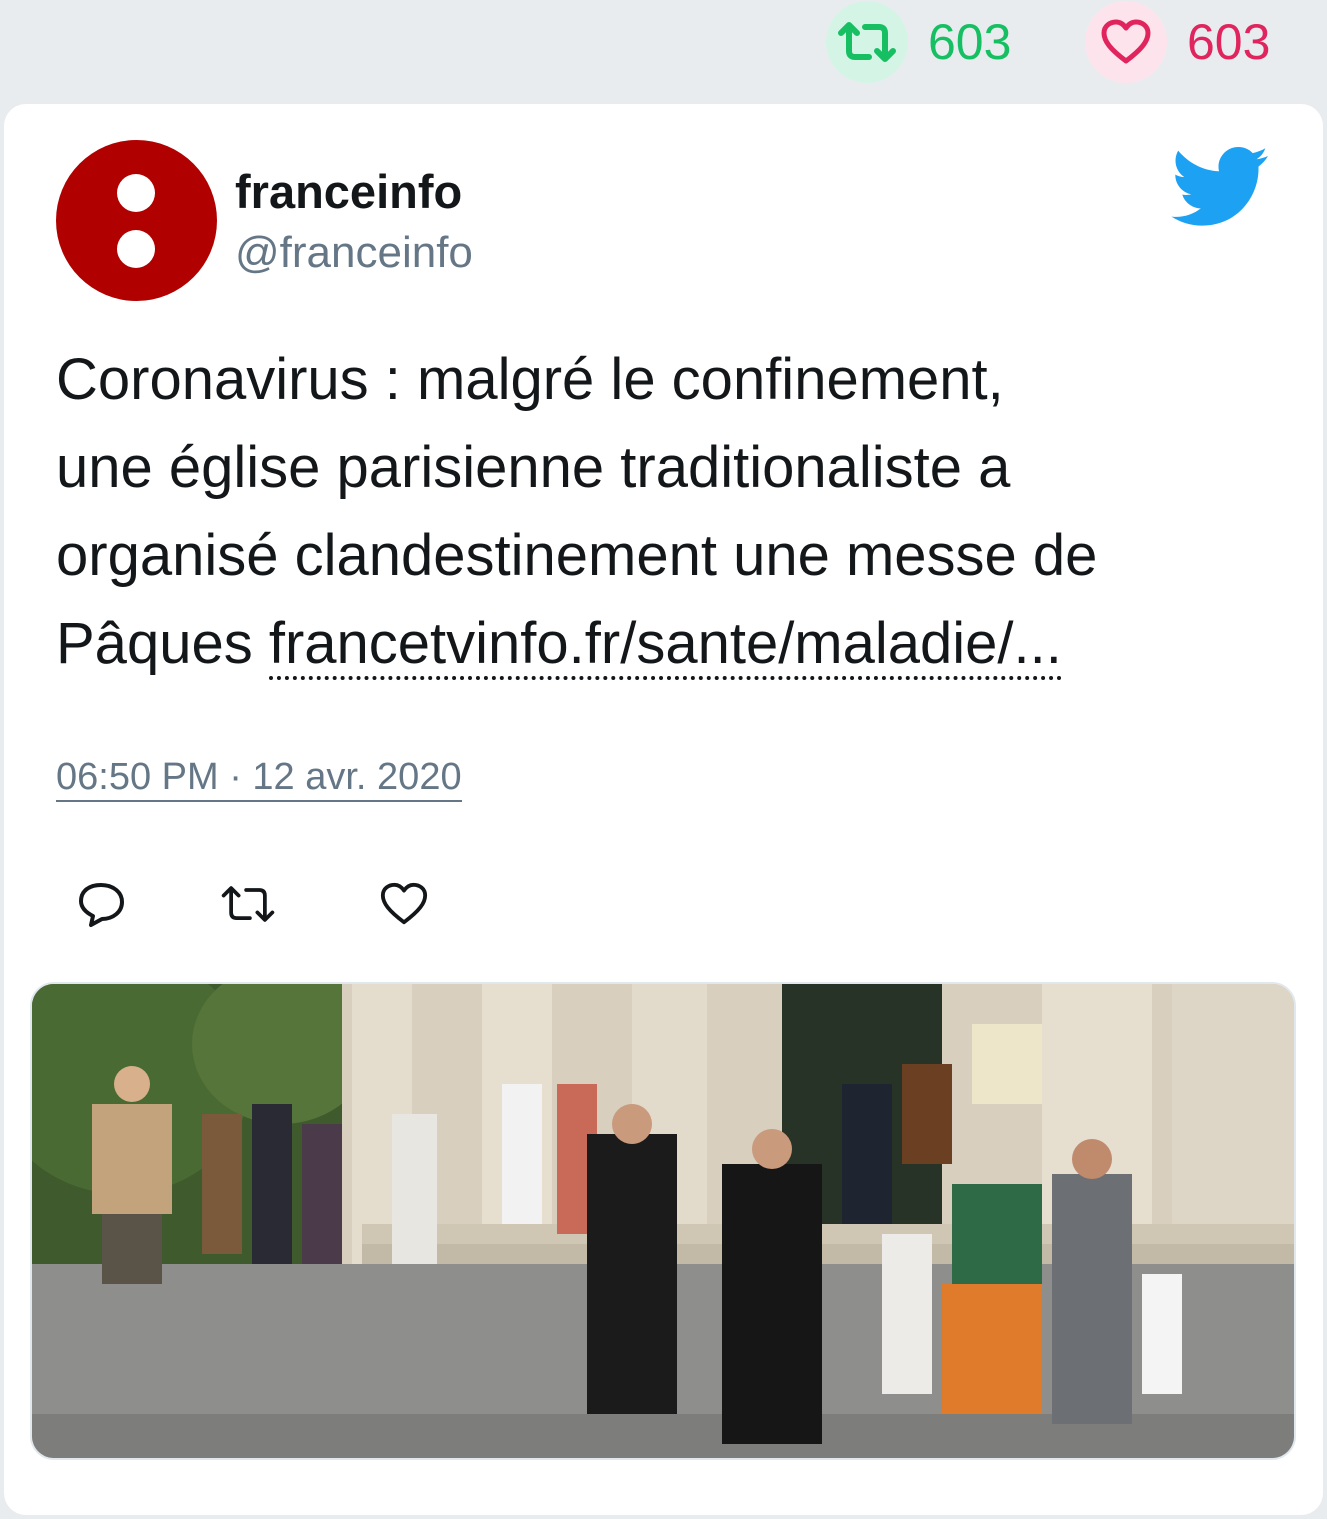 This screenshot has height=1519, width=1327. What do you see at coordinates (162, 643) in the screenshot?
I see `tweet-text-prefix: Pâques` at bounding box center [162, 643].